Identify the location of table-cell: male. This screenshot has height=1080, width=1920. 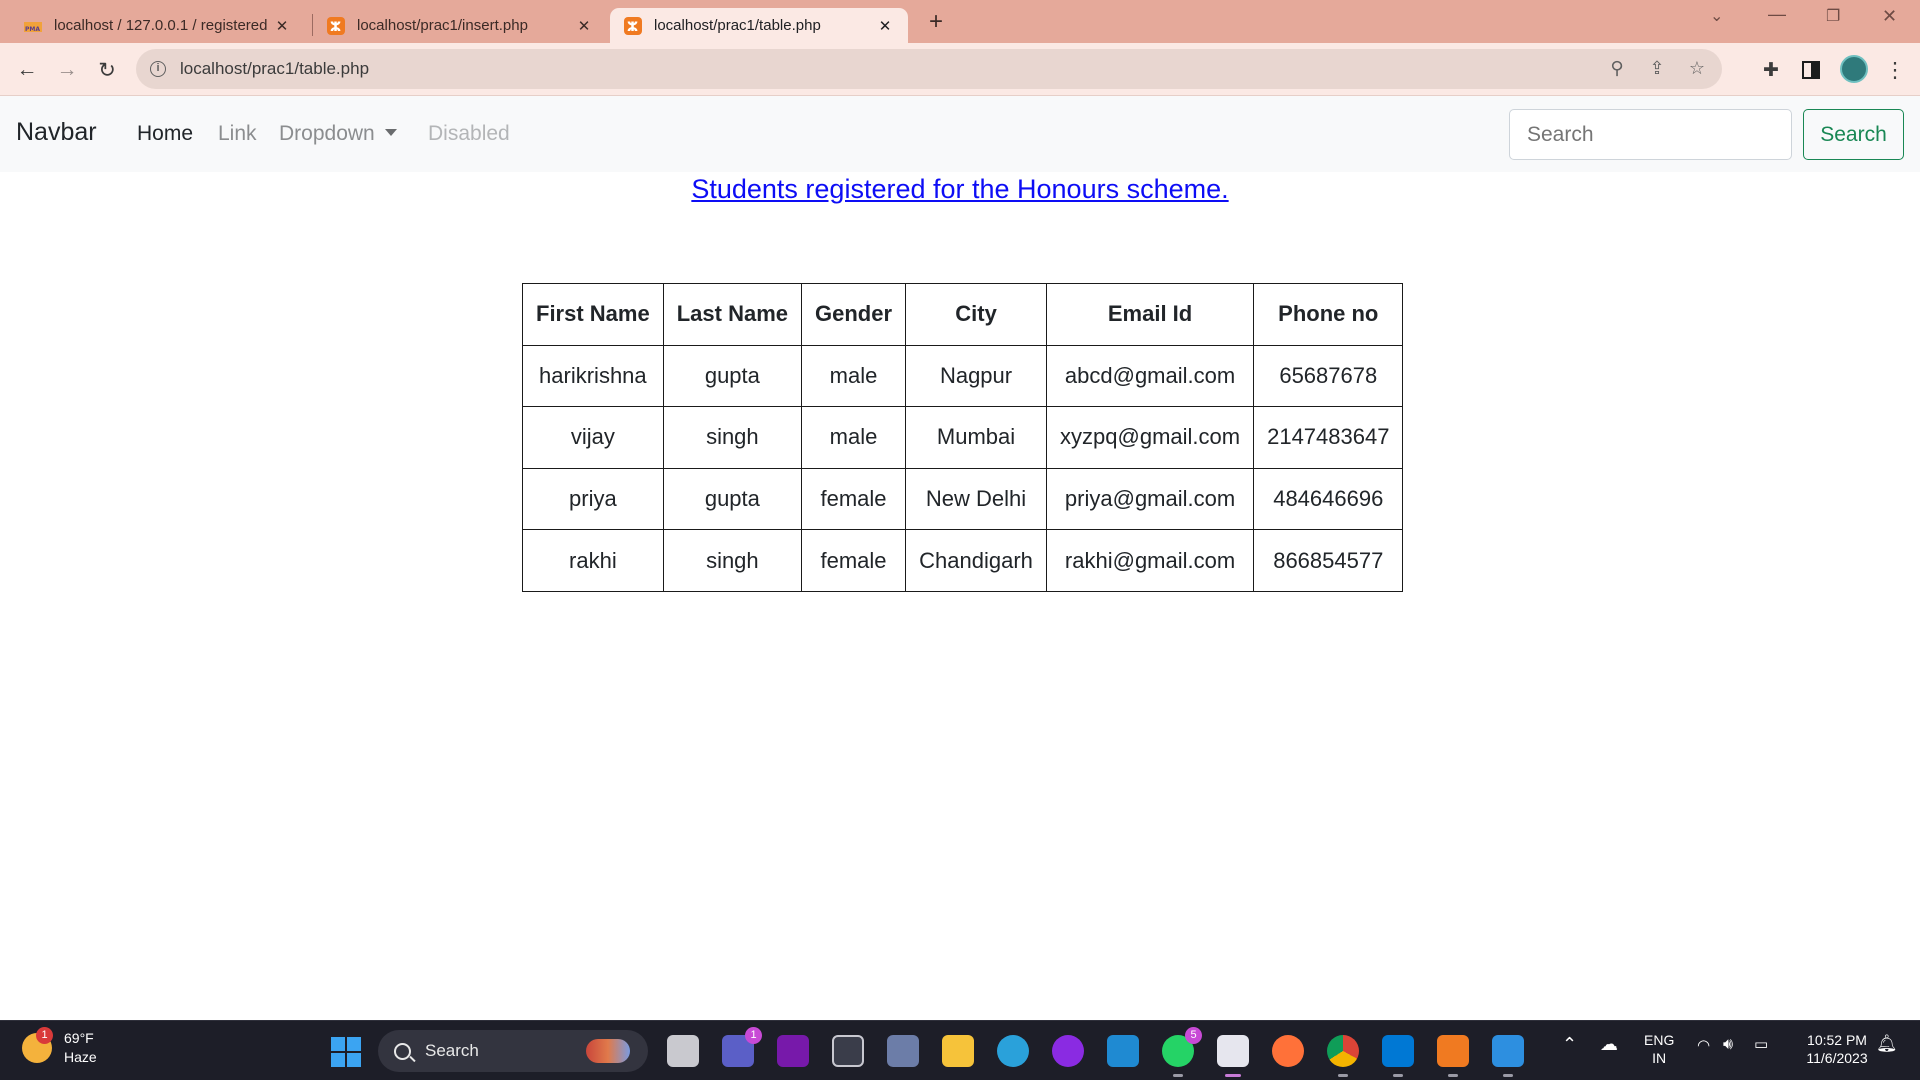
(853, 437).